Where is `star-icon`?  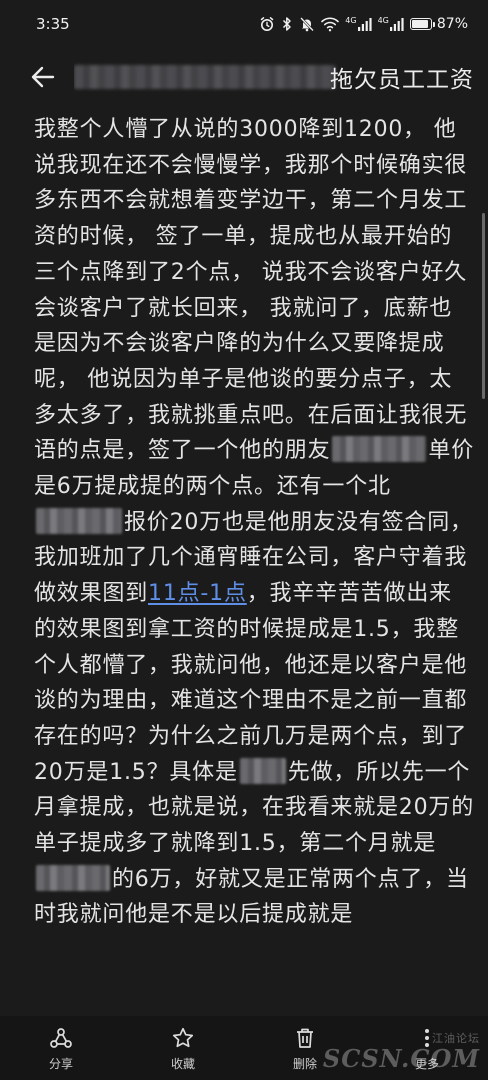 star-icon is located at coordinates (183, 1037).